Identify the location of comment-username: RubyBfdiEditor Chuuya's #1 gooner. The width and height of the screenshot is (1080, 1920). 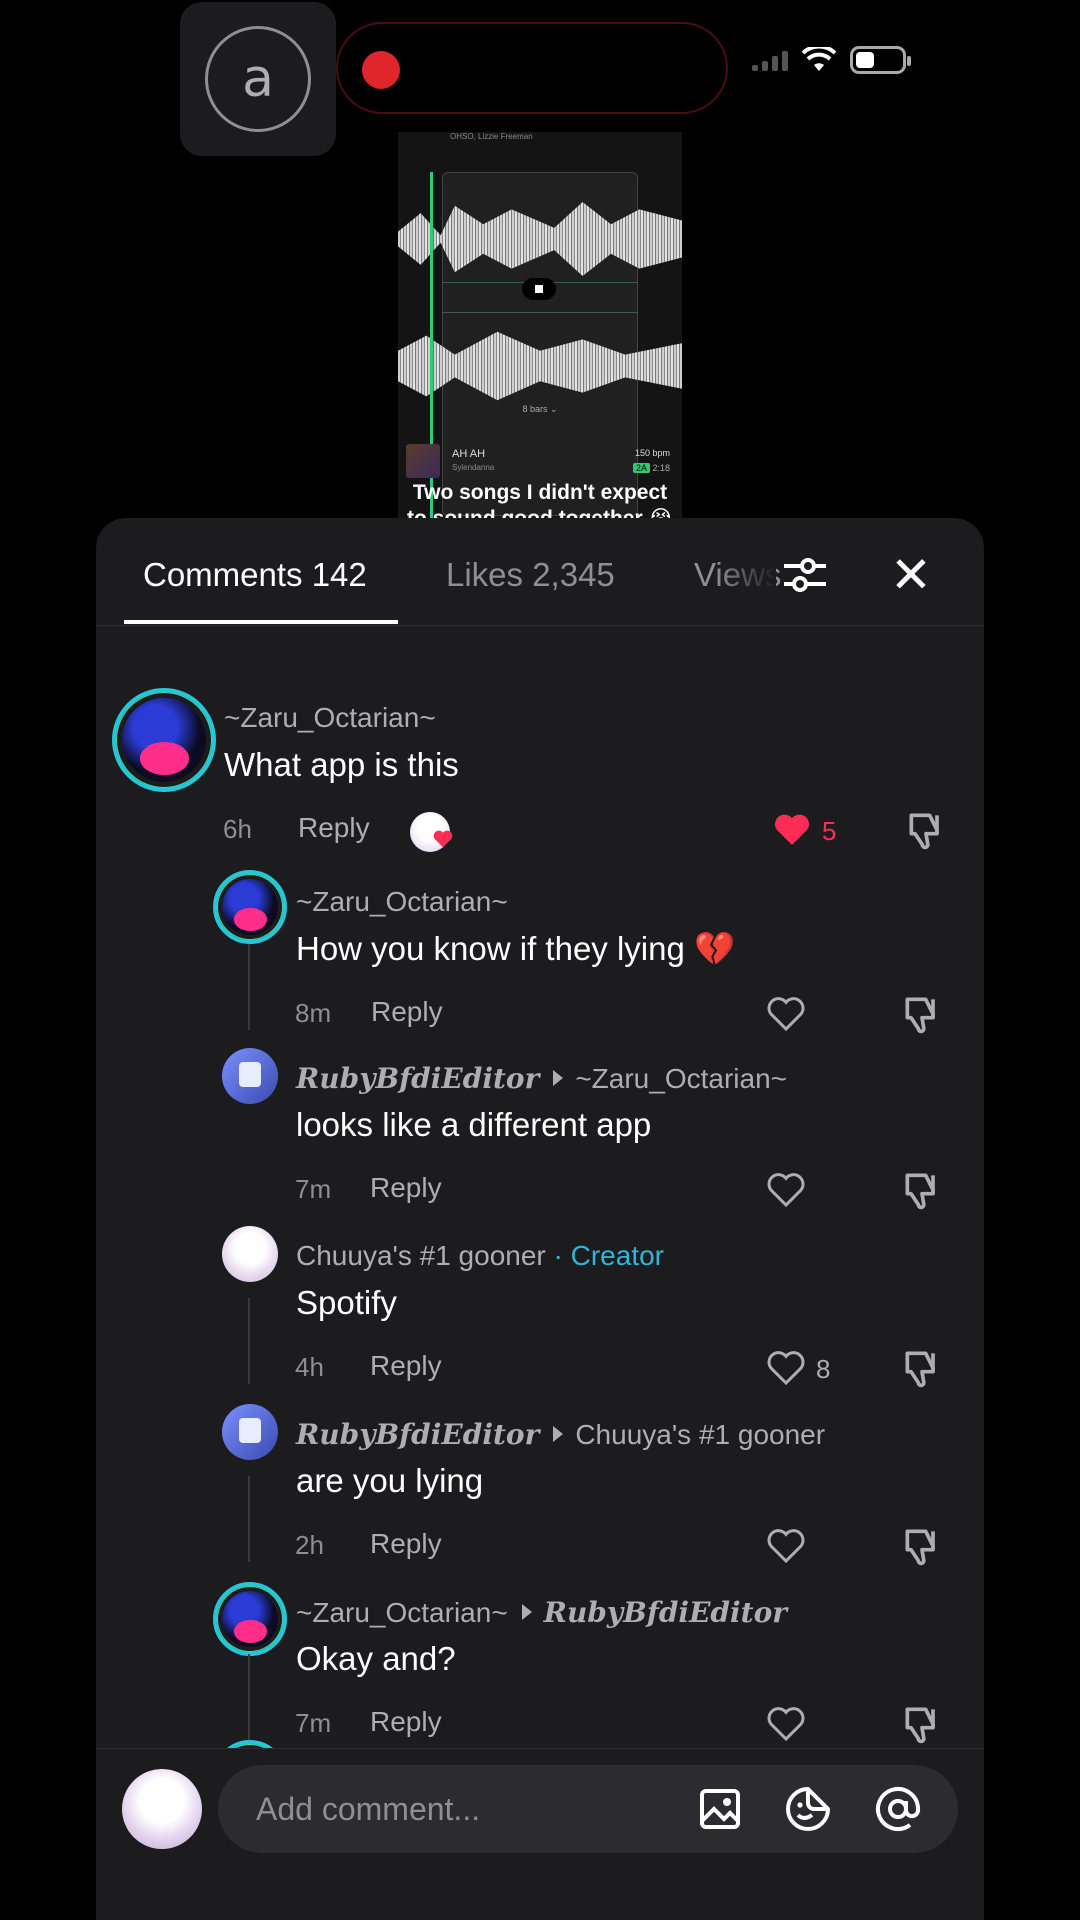
(560, 1434).